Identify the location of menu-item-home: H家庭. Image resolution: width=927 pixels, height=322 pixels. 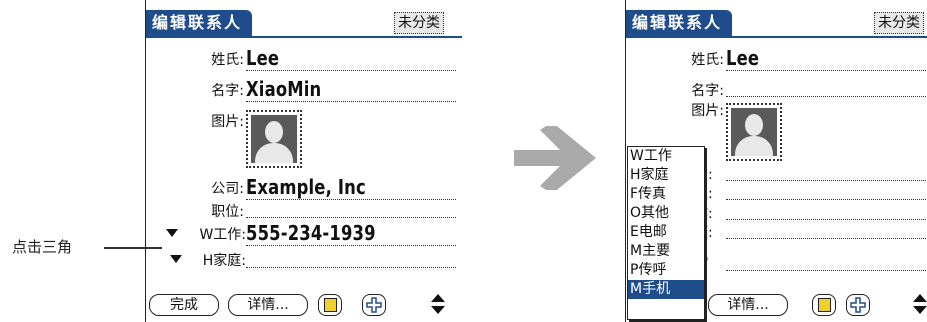
(666, 175).